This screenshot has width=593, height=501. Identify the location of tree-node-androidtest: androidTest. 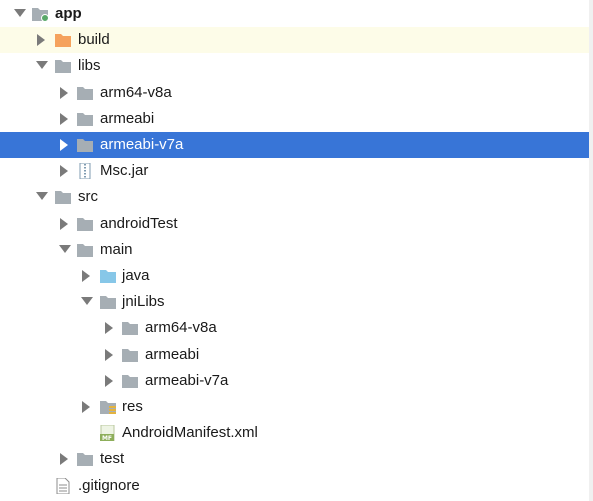
(296, 224).